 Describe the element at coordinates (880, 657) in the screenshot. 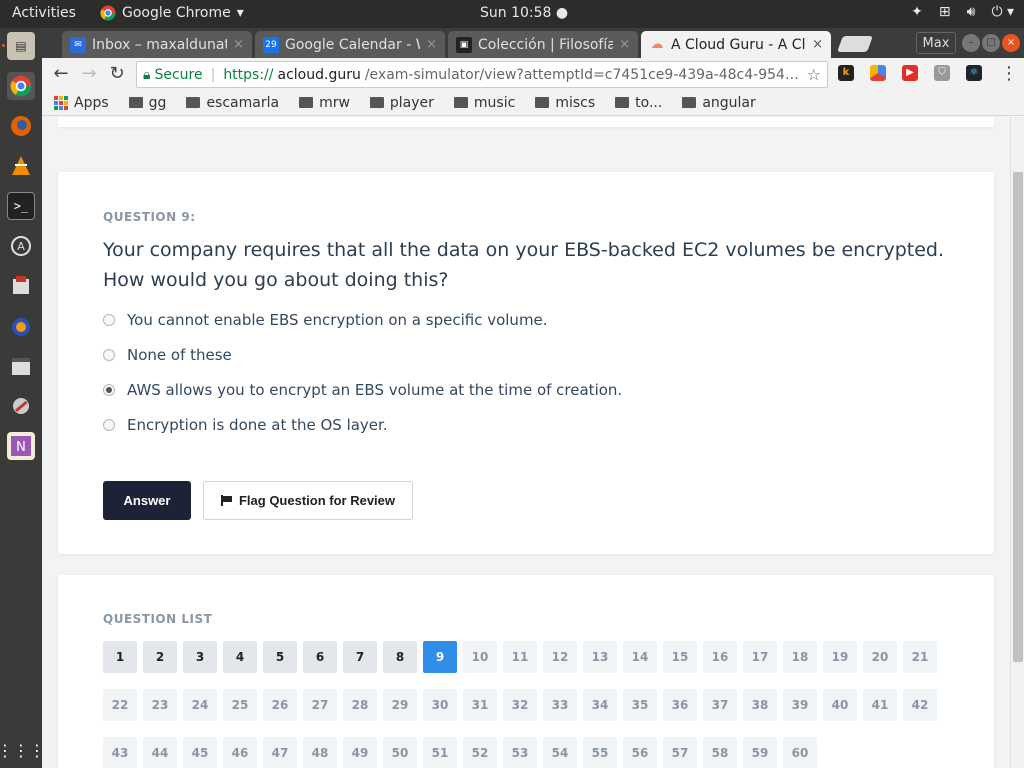

I see `question-number-button: 20` at that location.